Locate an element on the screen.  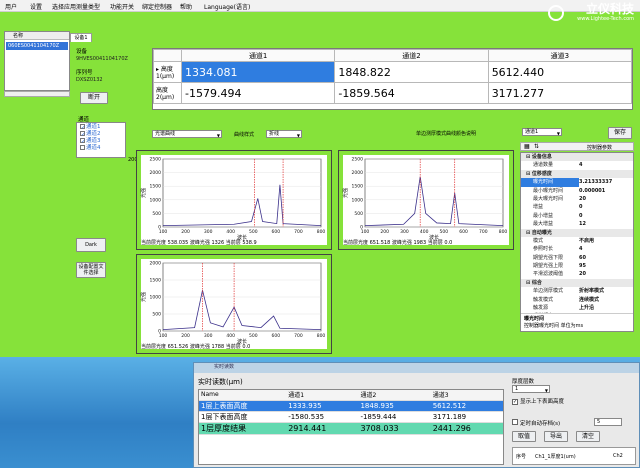
property-key: ⊟ 自动曝光 is located at coordinates (539, 232).